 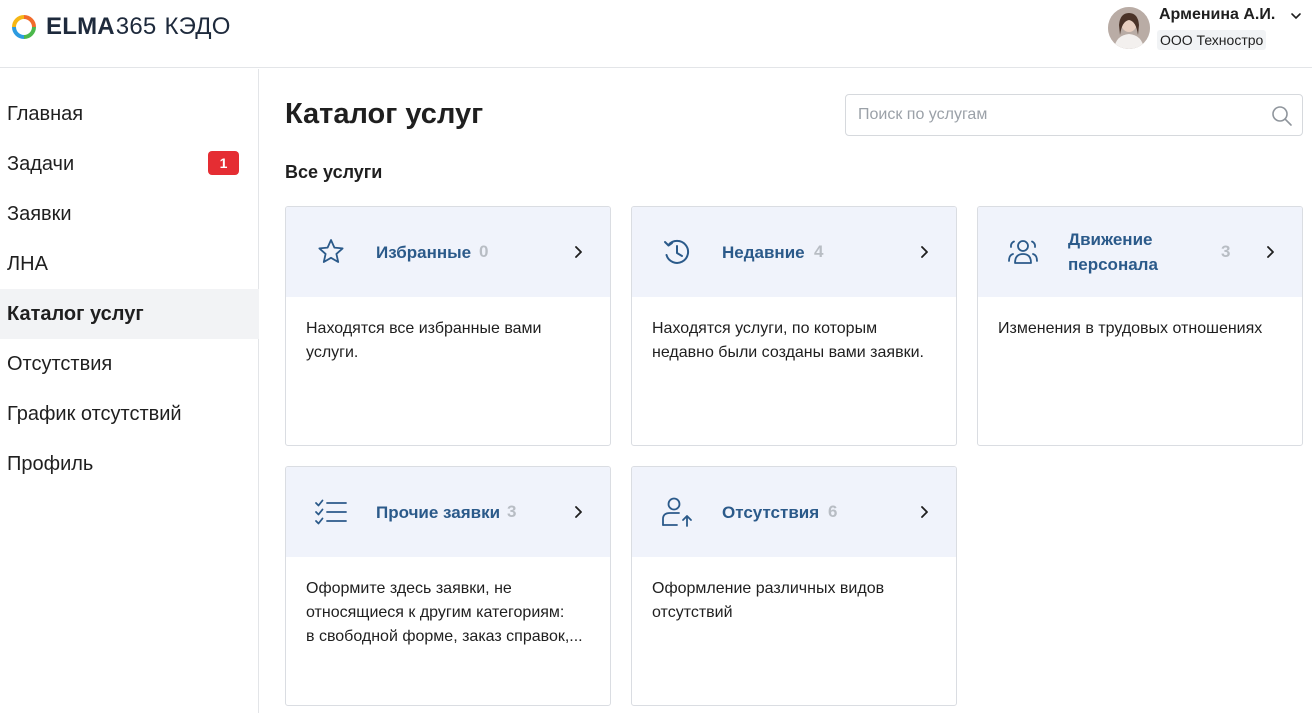 What do you see at coordinates (129, 264) in the screenshot?
I see `sidebar-item-lna: ЛНА` at bounding box center [129, 264].